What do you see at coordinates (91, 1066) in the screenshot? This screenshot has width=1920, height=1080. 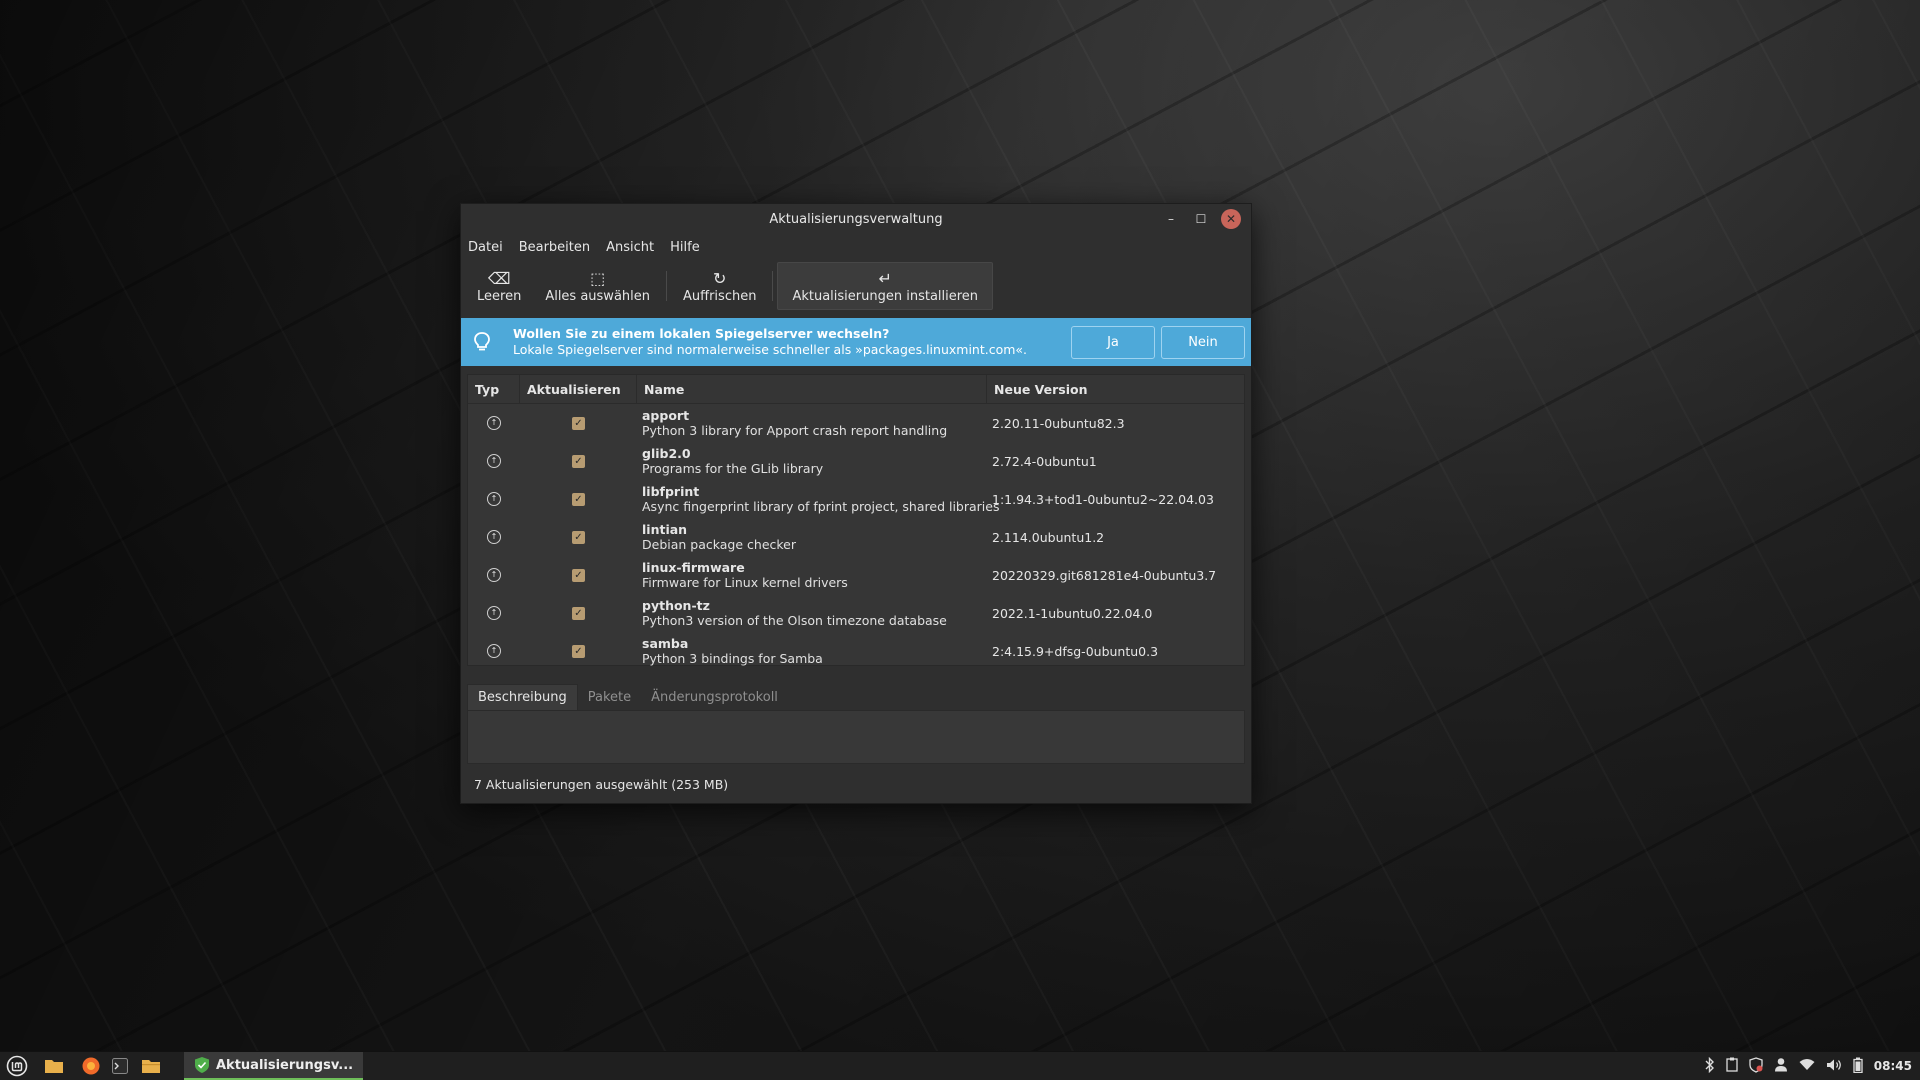 I see `firefox-icon` at bounding box center [91, 1066].